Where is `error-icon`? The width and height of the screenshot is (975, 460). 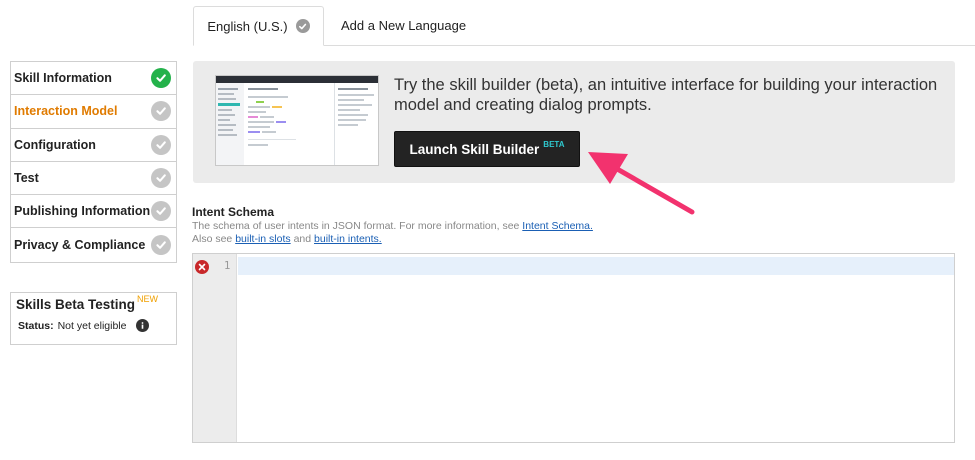 error-icon is located at coordinates (202, 267).